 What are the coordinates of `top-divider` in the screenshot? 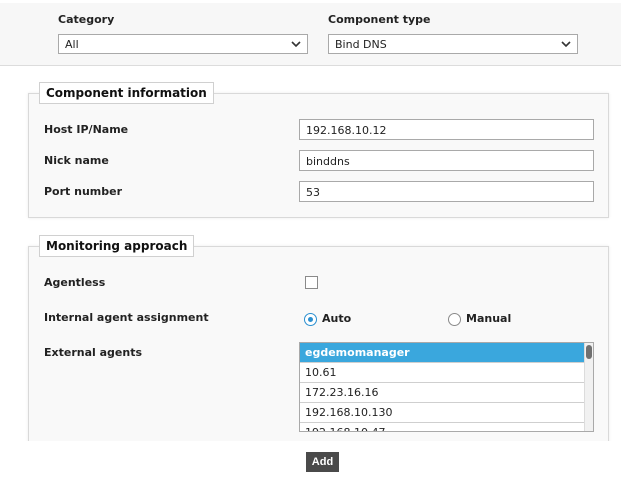 It's located at (310, 1).